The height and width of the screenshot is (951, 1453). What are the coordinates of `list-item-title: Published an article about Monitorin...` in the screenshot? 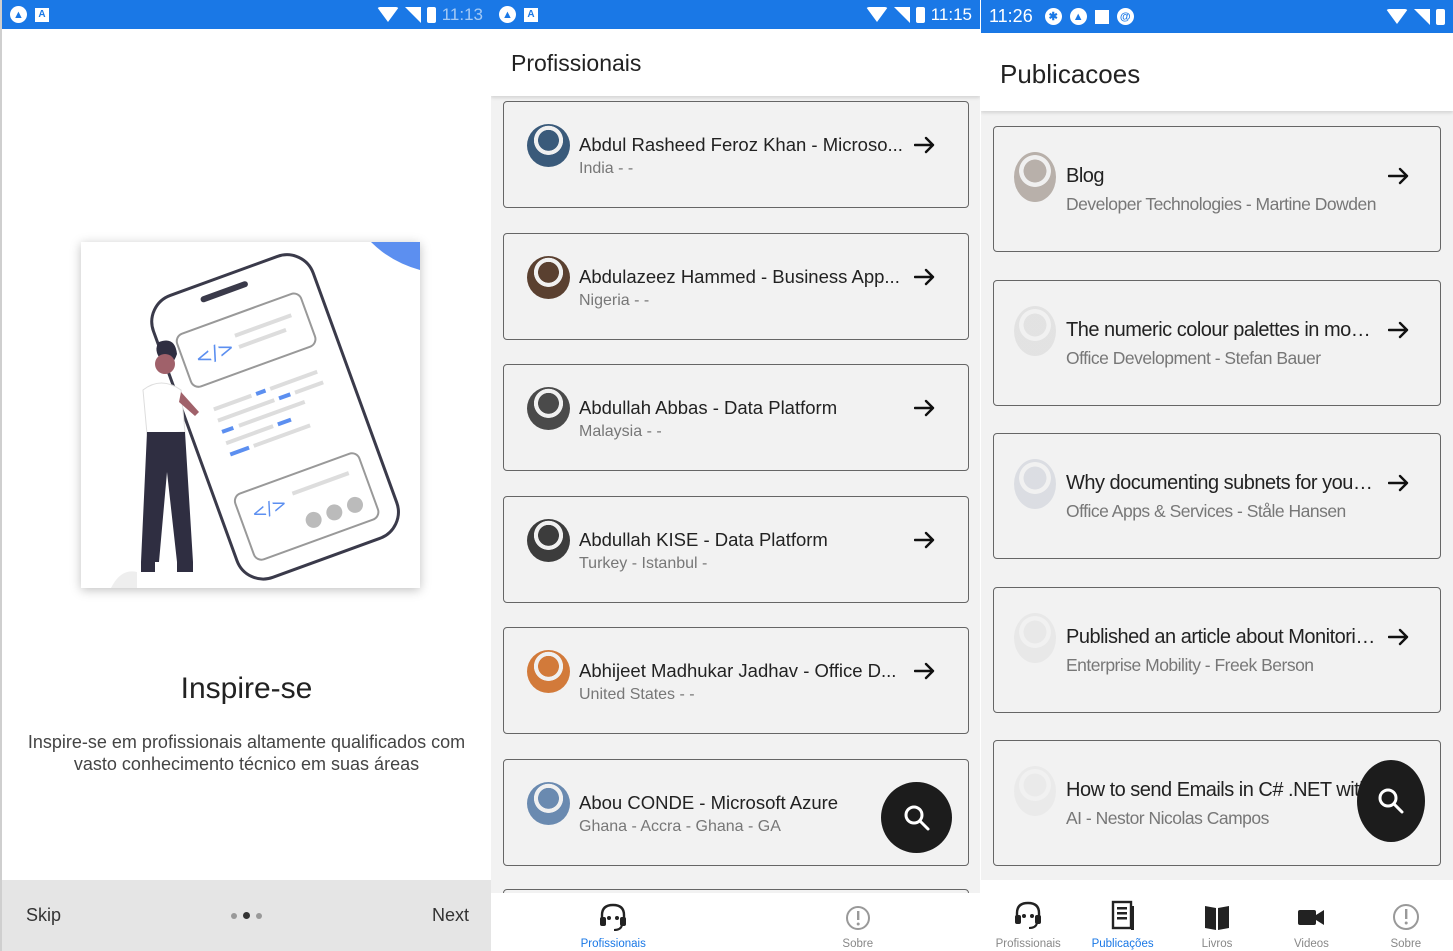 It's located at (1221, 636).